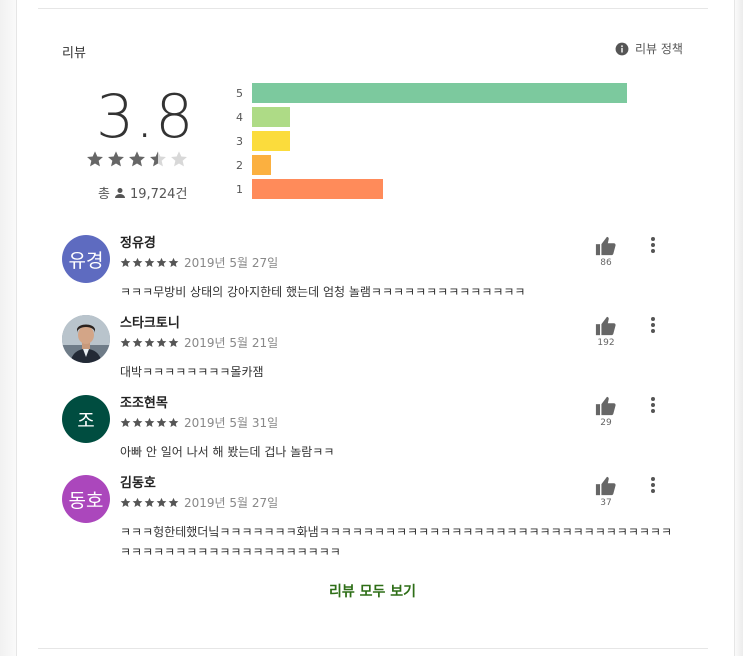  What do you see at coordinates (144, 403) in the screenshot?
I see `review-author: 조조현목` at bounding box center [144, 403].